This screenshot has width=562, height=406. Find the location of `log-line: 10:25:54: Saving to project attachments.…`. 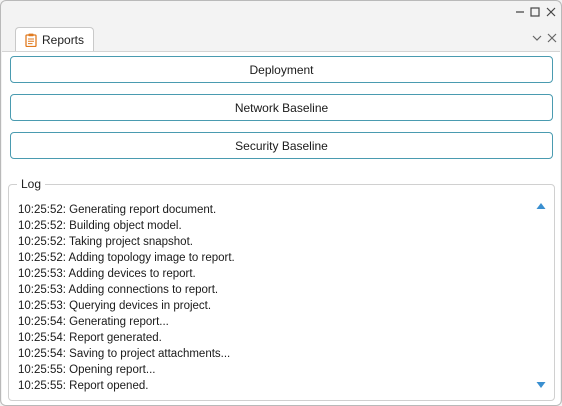

log-line: 10:25:54: Saving to project attachments.… is located at coordinates (124, 354).